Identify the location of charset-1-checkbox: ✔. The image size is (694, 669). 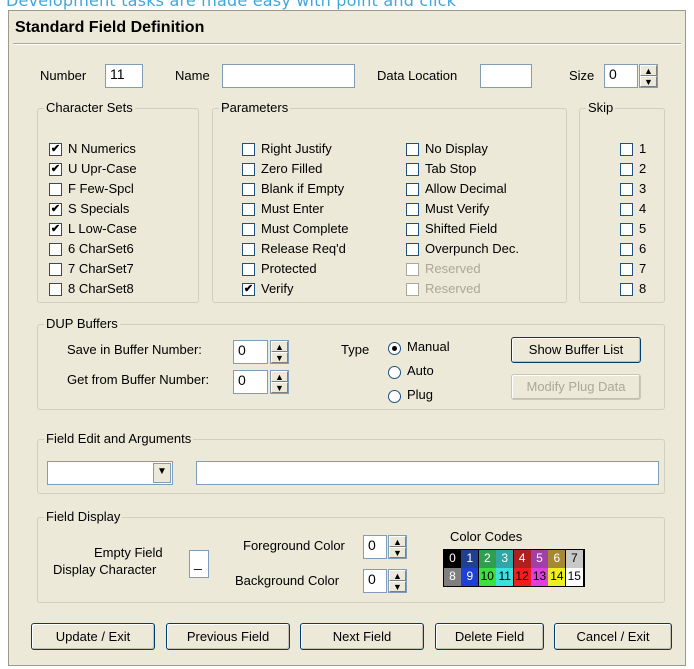
(55, 169).